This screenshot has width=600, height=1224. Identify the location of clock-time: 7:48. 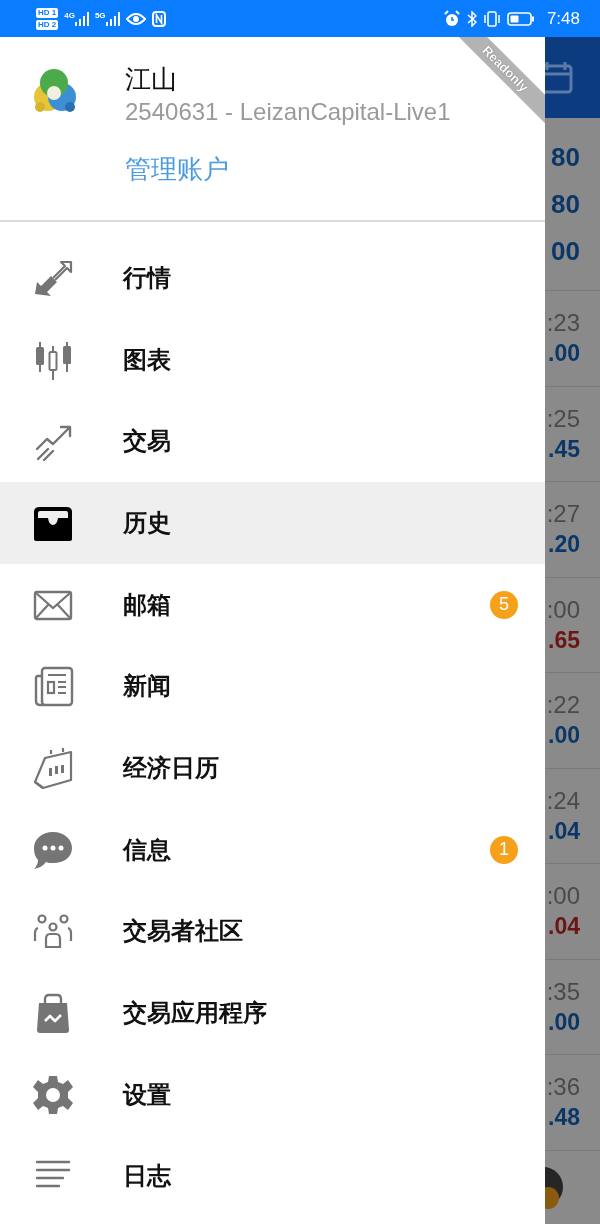
(563, 18).